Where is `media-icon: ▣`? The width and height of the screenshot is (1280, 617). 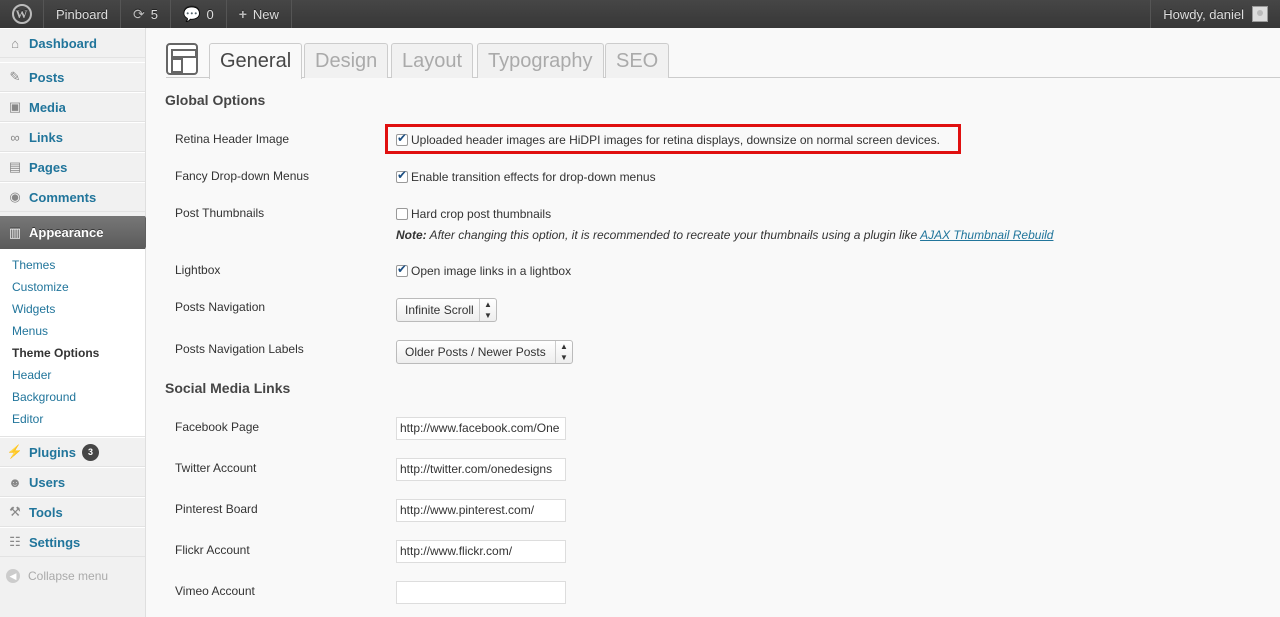
media-icon: ▣ is located at coordinates (15, 106).